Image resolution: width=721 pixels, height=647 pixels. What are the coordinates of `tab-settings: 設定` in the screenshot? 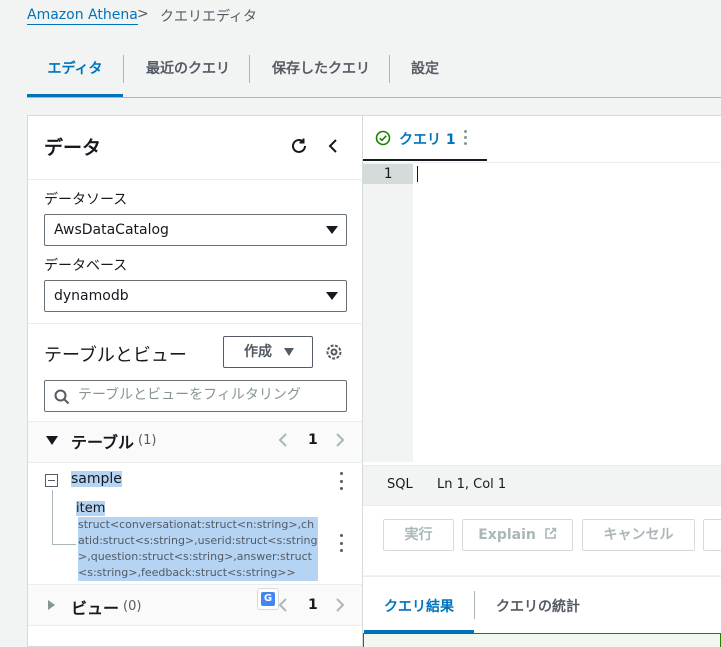 It's located at (425, 71).